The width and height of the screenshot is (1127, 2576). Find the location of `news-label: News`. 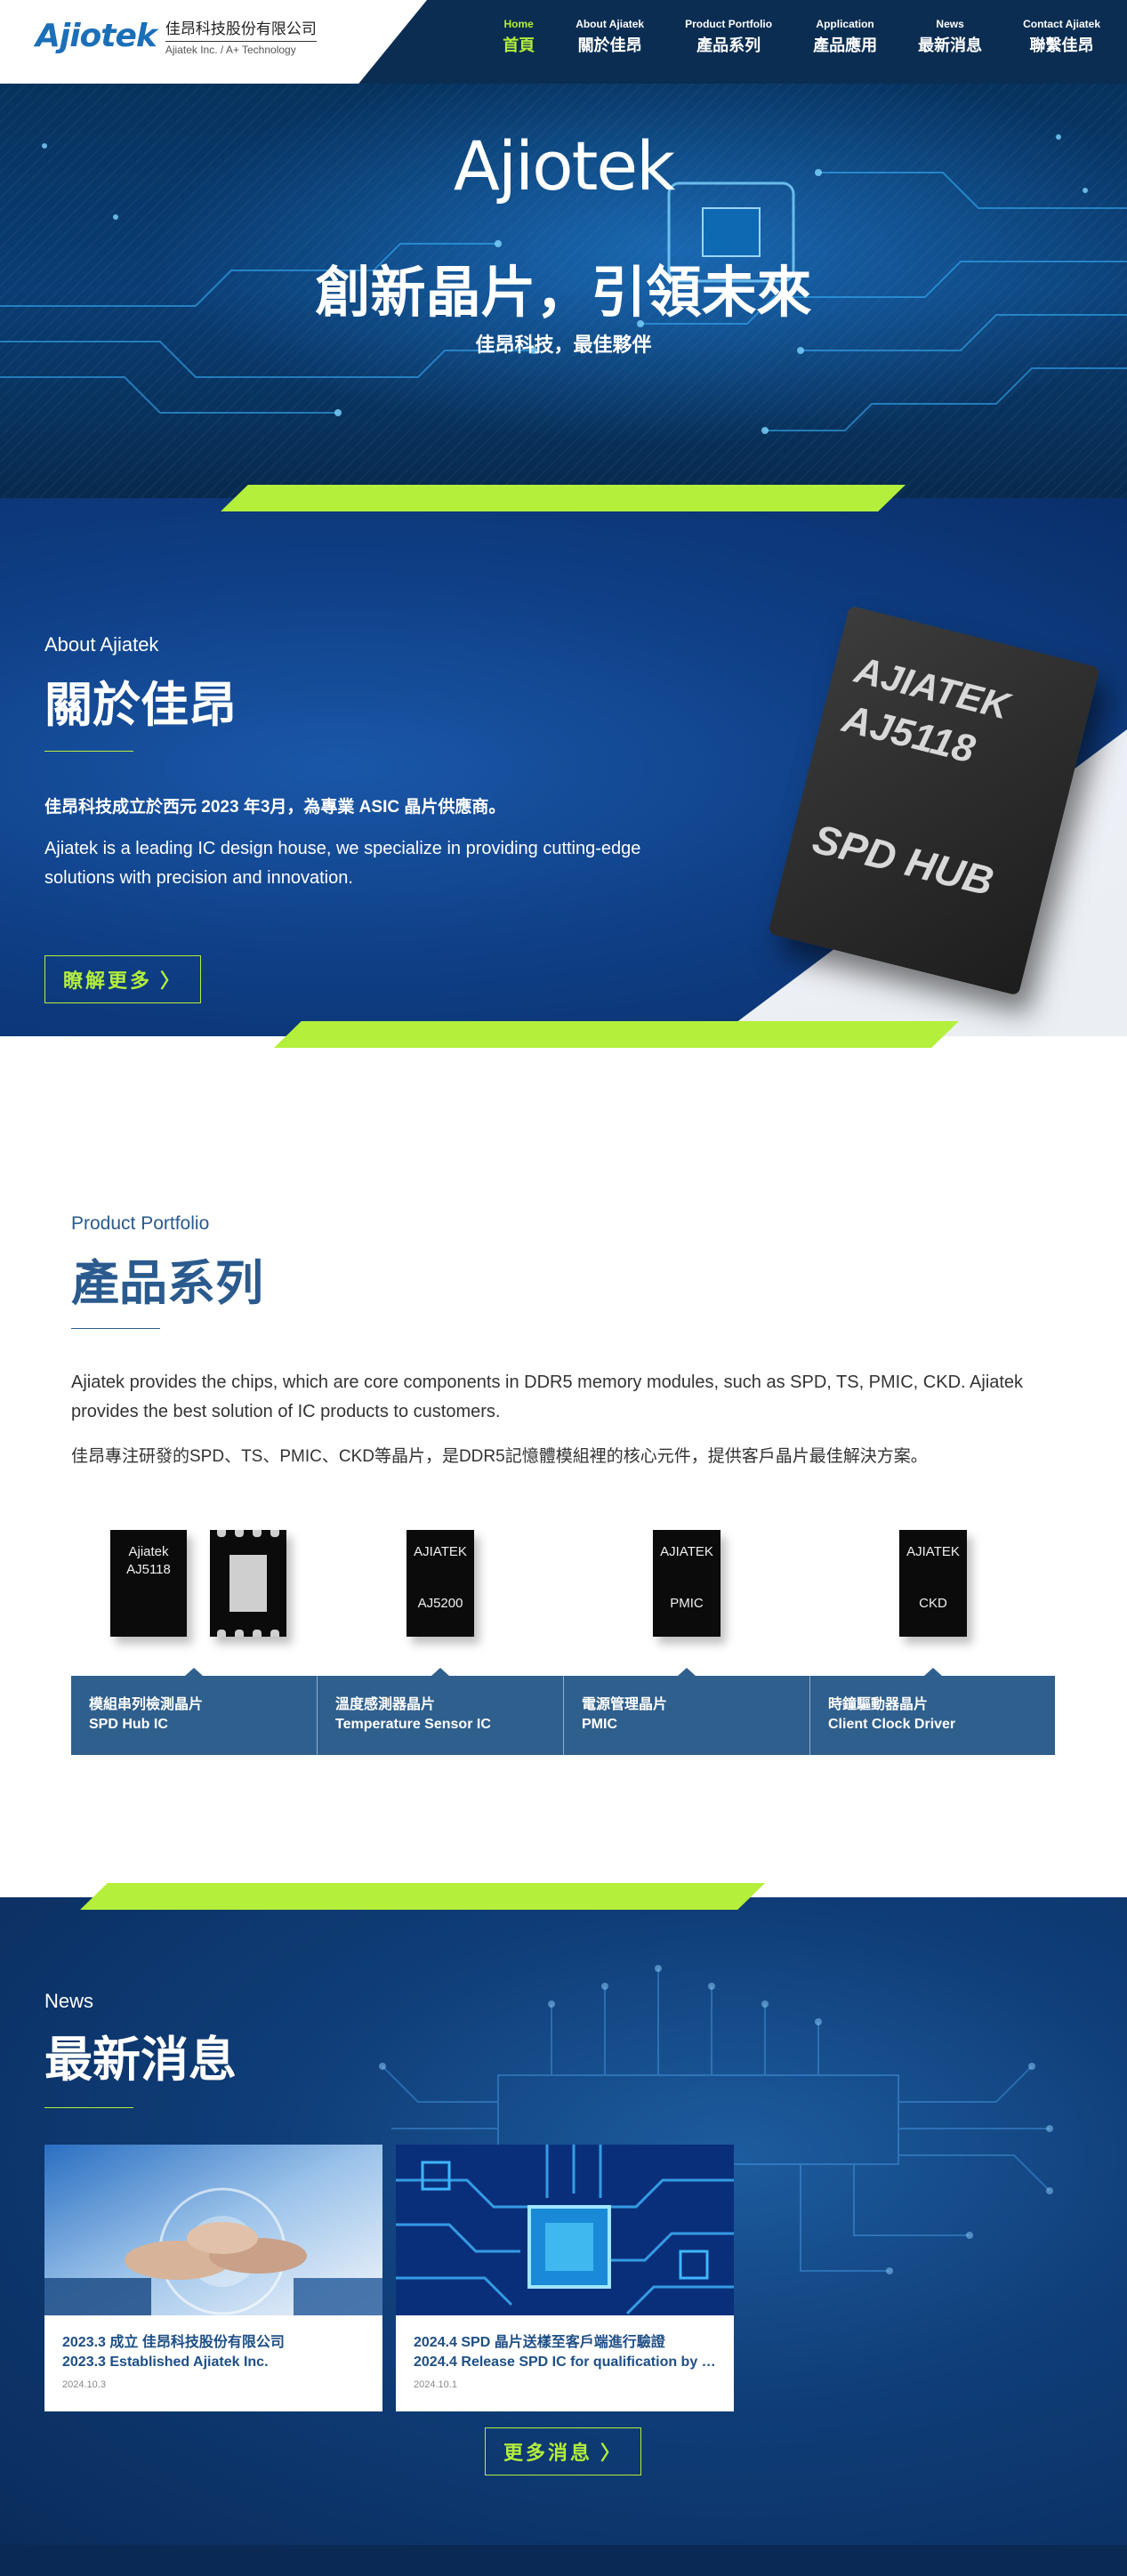

news-label: News is located at coordinates (69, 2001).